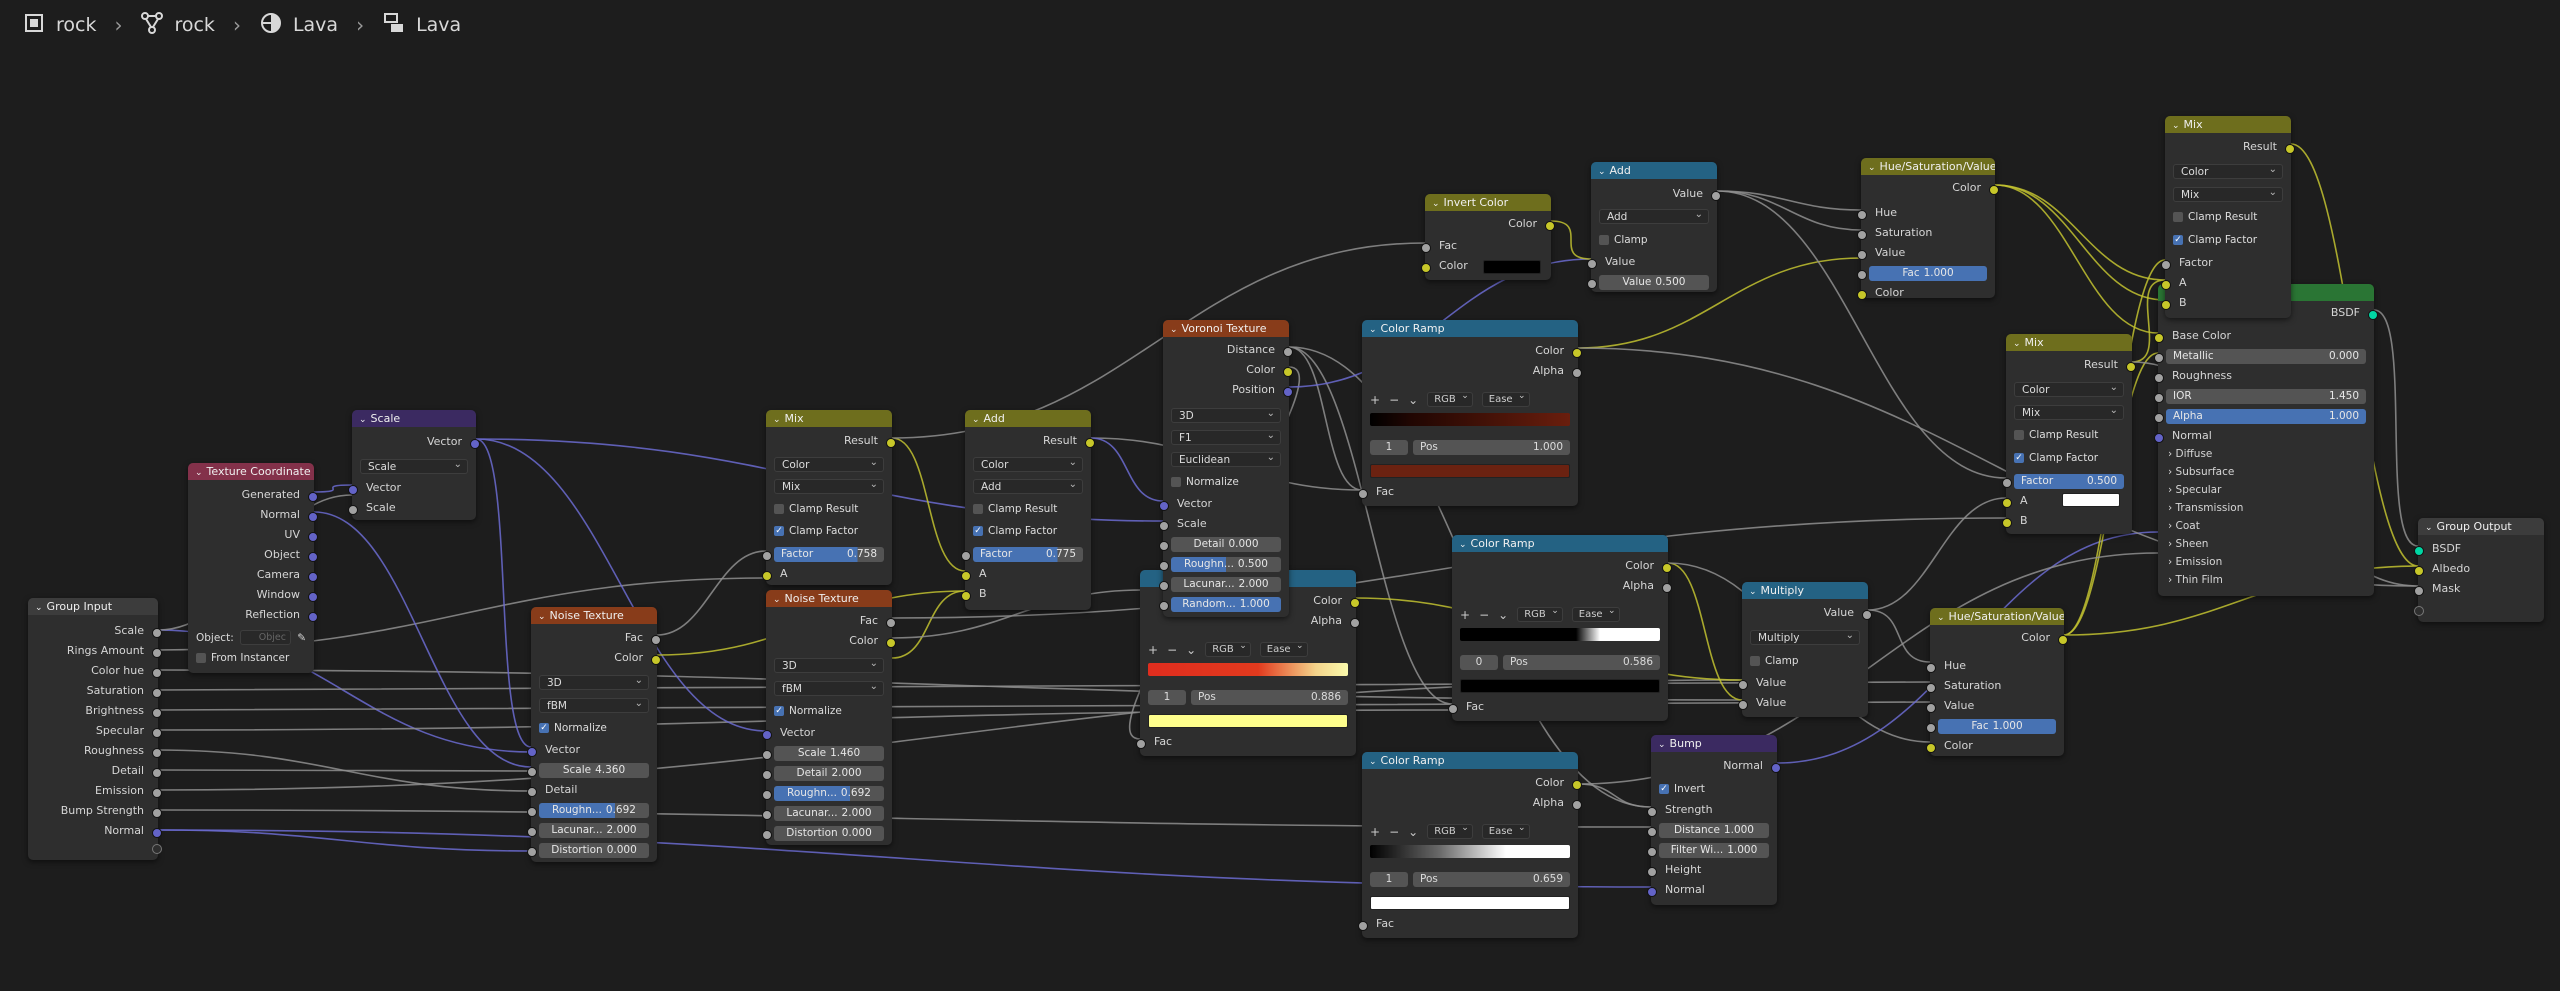 The image size is (2560, 991). I want to click on panel-coat: › Coat, so click(2184, 526).